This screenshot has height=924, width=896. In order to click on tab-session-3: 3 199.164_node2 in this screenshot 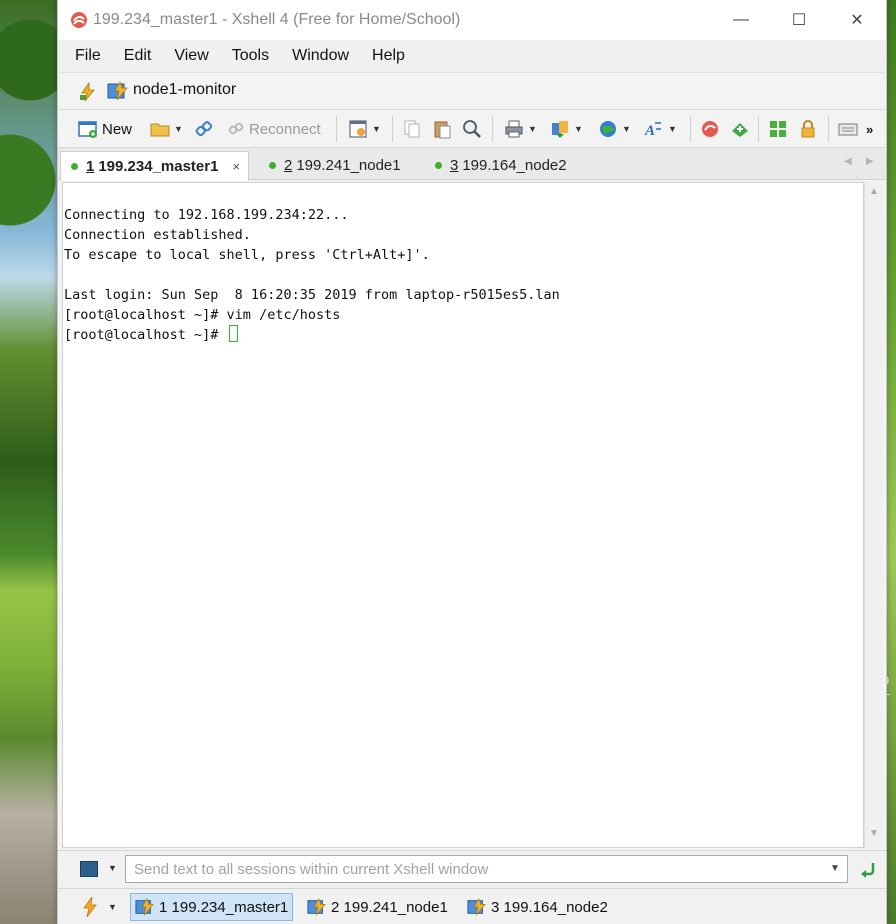, I will do `click(496, 165)`.